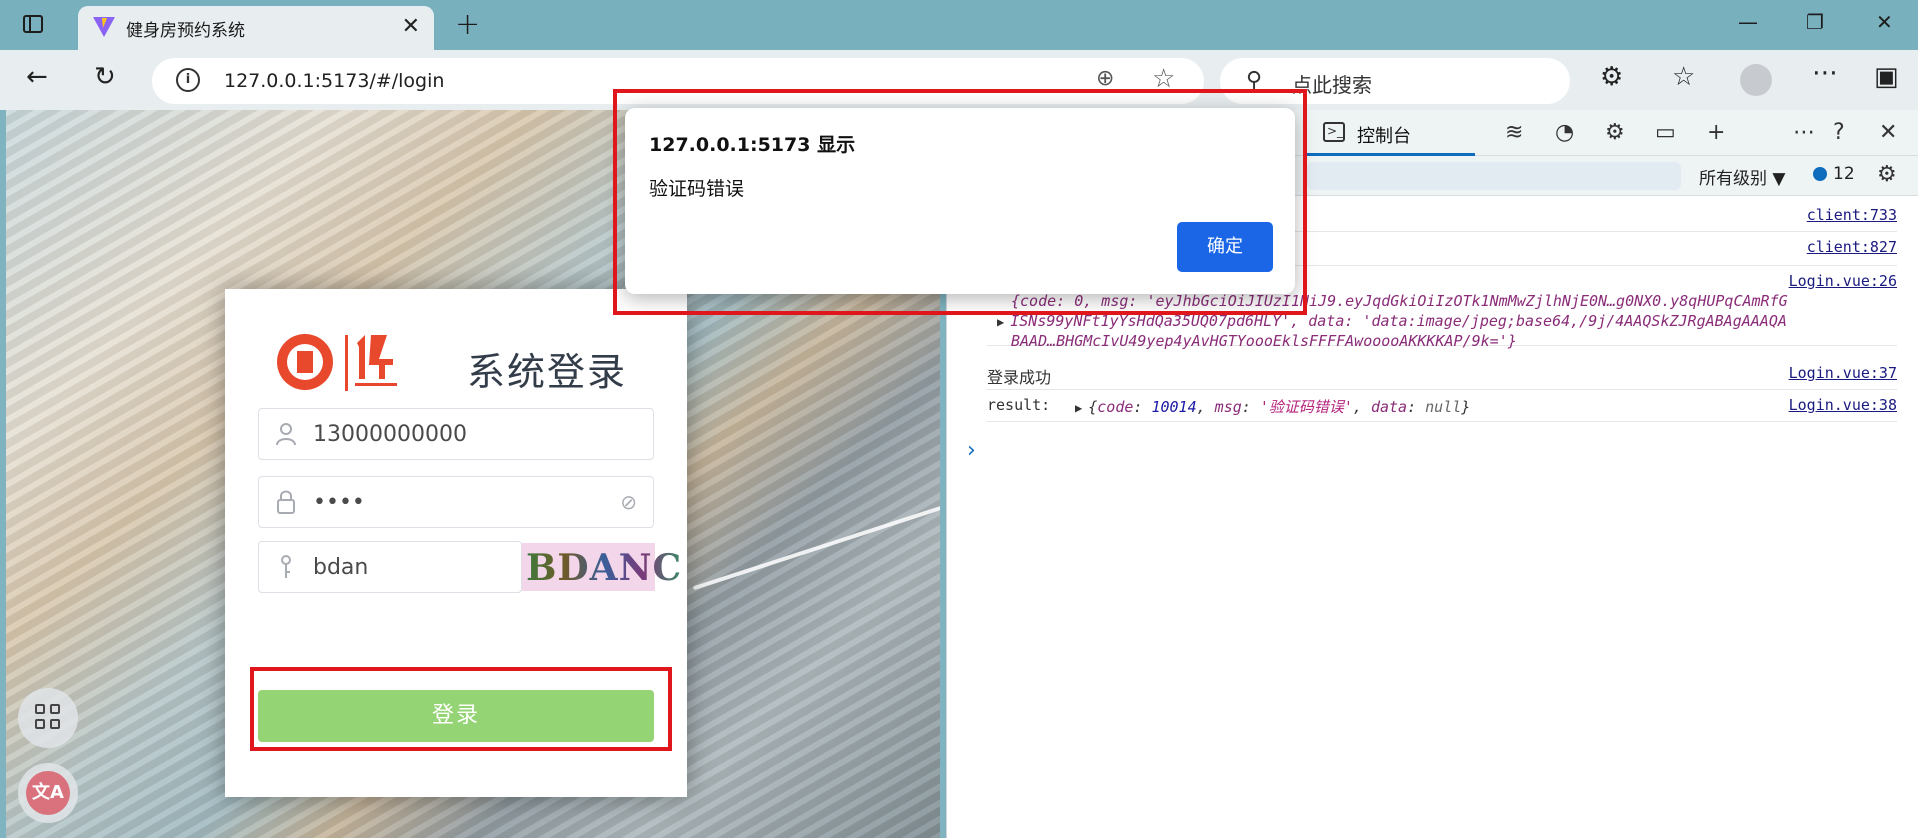 This screenshot has height=838, width=1918. Describe the element at coordinates (1748, 22) in the screenshot. I see `minimize-icon: —` at that location.